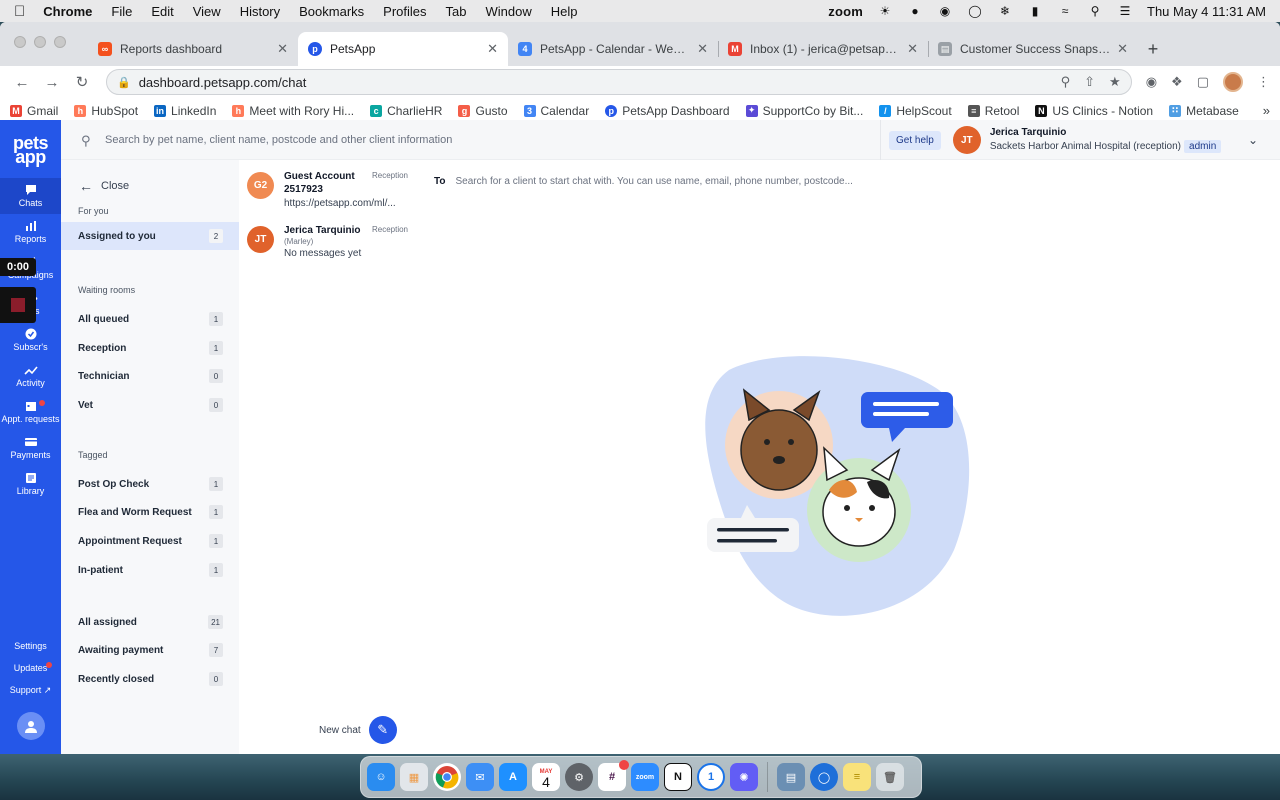 The height and width of the screenshot is (800, 1280). Describe the element at coordinates (30, 376) in the screenshot. I see `nav-activity: Activity` at that location.